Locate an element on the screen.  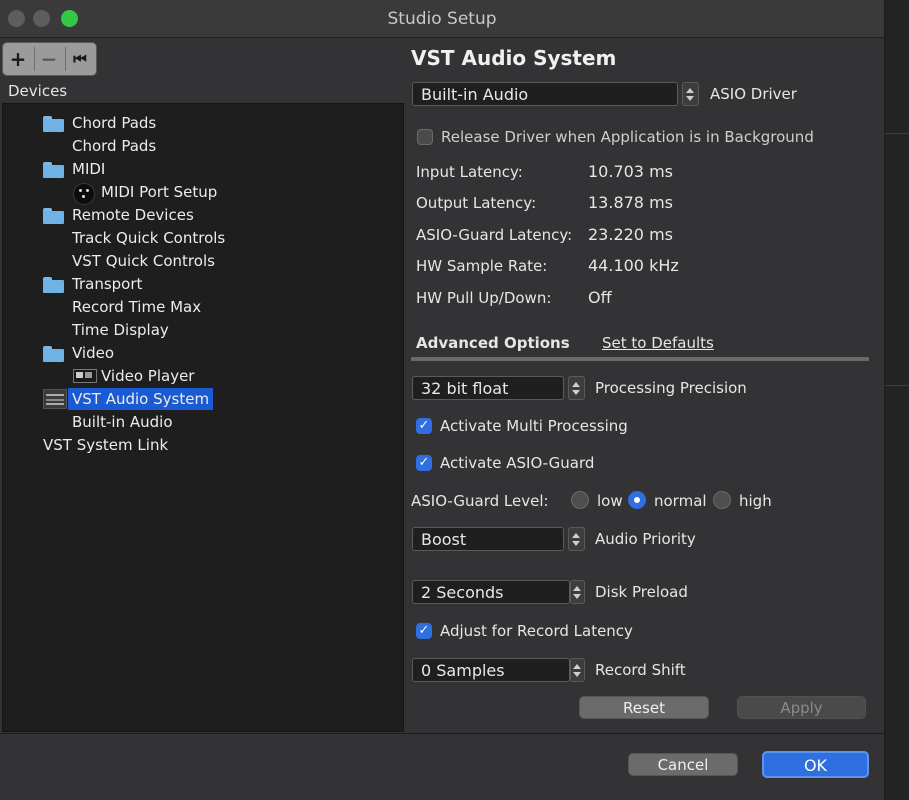
advanced-options-divider is located at coordinates (640, 359).